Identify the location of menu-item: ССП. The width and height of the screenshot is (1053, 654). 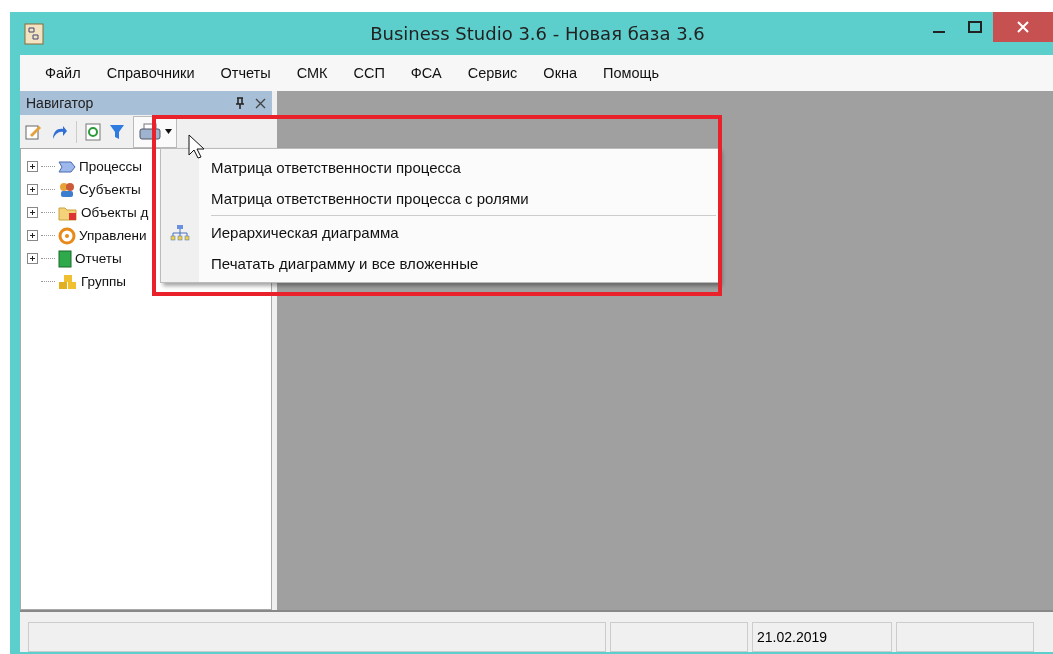
(369, 73).